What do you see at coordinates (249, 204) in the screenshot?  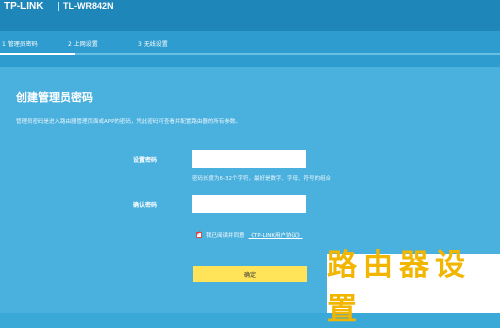 I see `confirm-password-field` at bounding box center [249, 204].